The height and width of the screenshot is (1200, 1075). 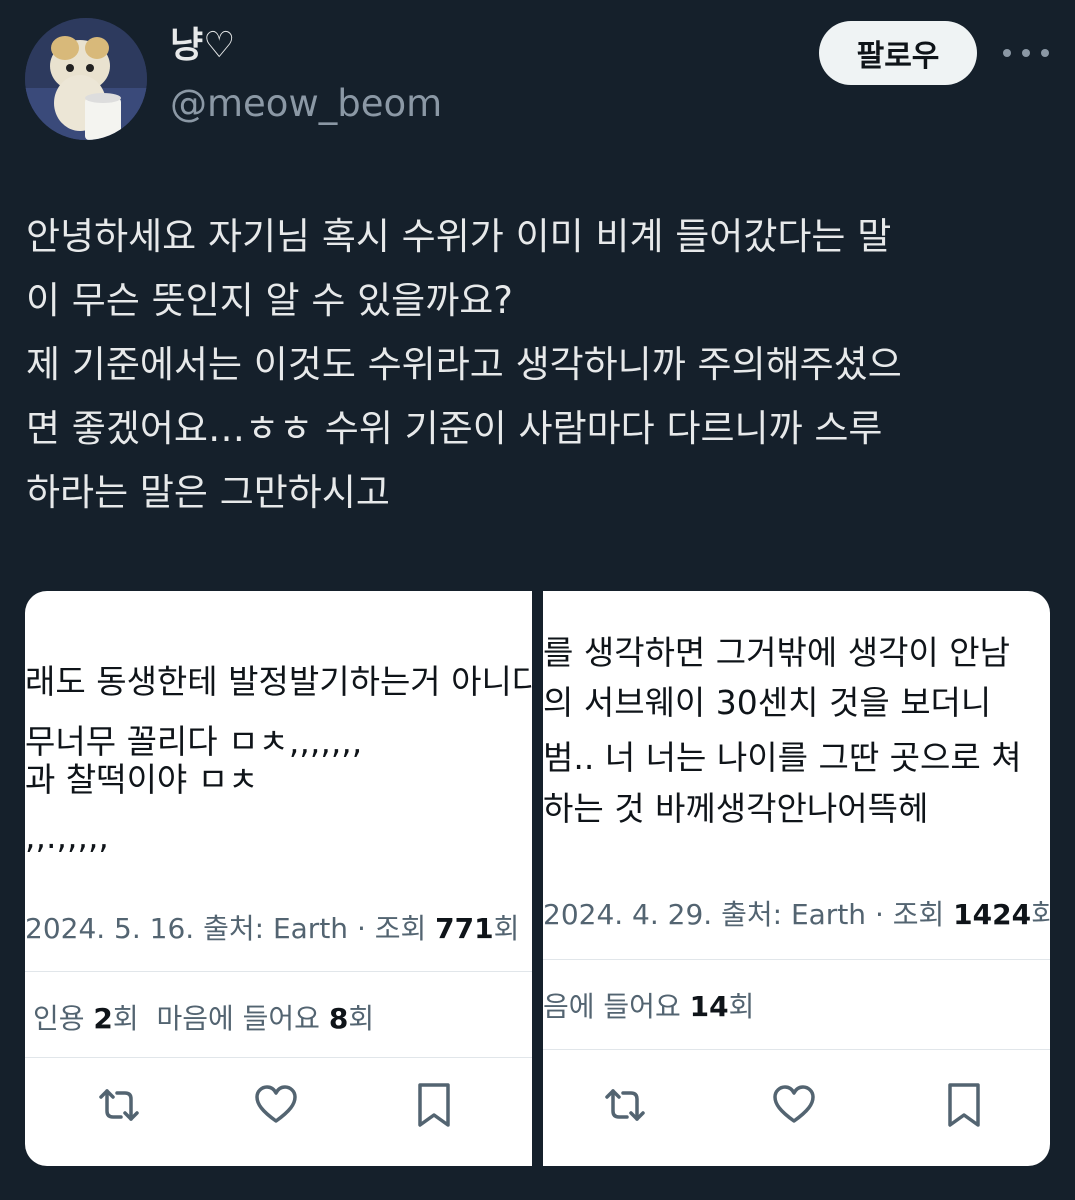 What do you see at coordinates (269, 300) in the screenshot?
I see `tweet-line: 이 무슨 뜻인지 알 수 있을까요?` at bounding box center [269, 300].